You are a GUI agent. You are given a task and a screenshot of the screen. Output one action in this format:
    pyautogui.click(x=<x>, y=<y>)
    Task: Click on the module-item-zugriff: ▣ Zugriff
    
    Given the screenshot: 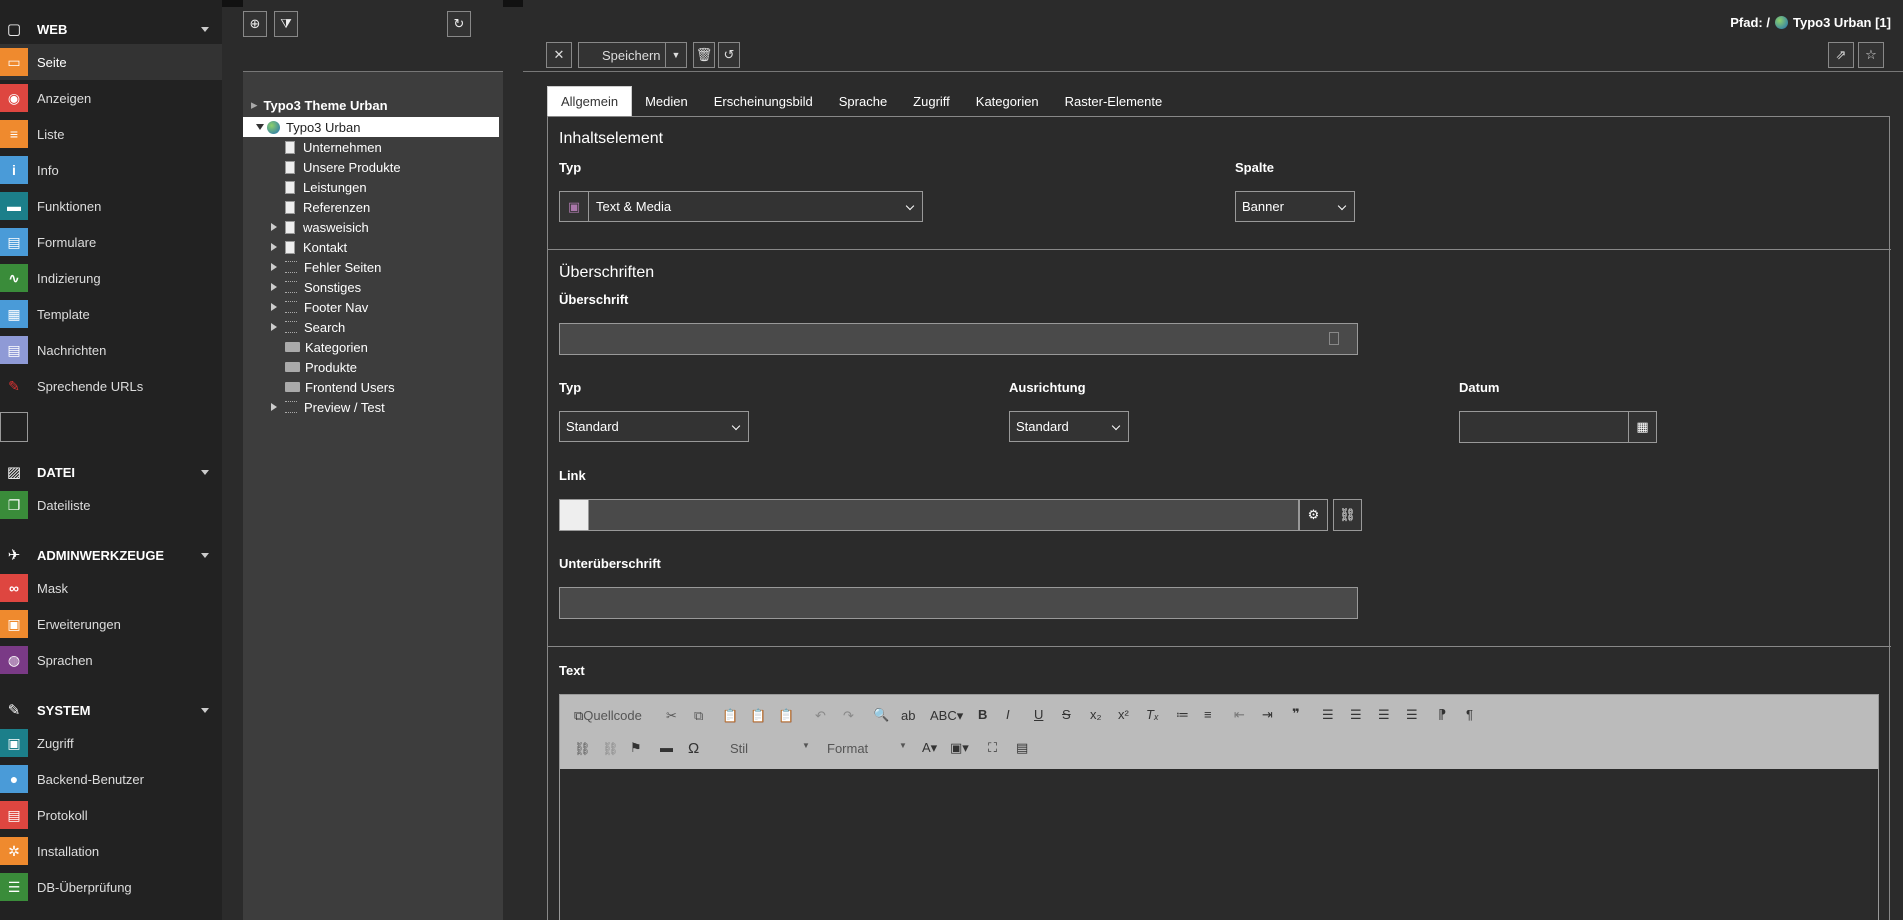 What is the action you would take?
    pyautogui.click(x=111, y=743)
    